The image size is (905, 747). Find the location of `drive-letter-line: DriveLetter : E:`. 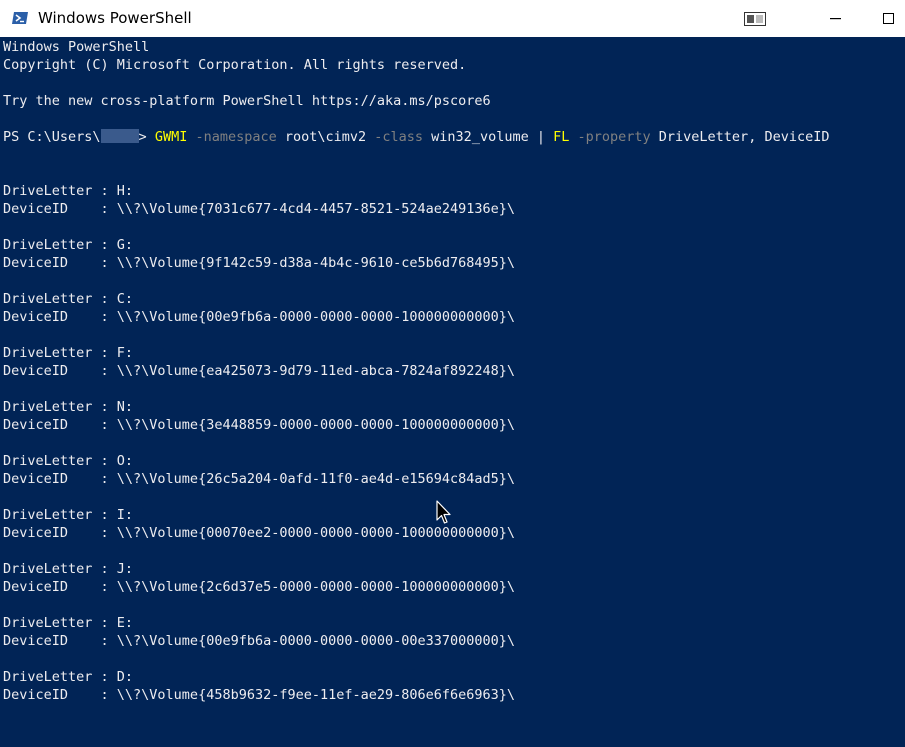

drive-letter-line: DriveLetter : E: is located at coordinates (68, 623).